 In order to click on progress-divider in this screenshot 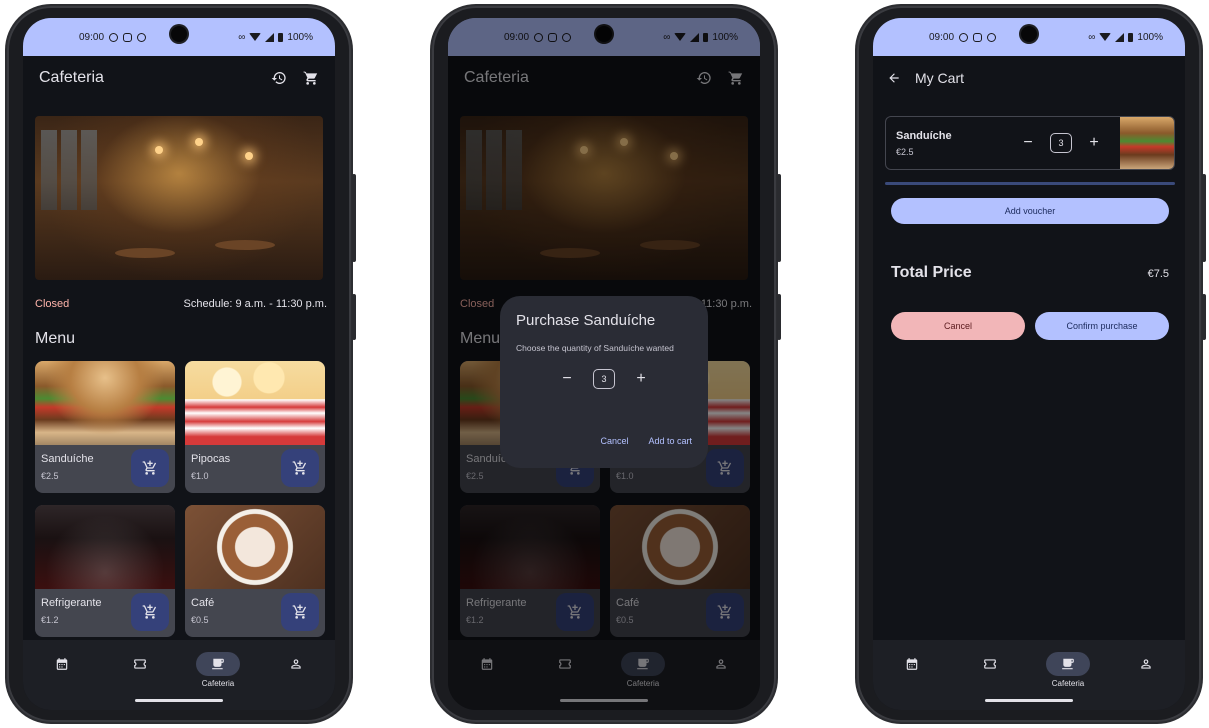, I will do `click(1030, 183)`.